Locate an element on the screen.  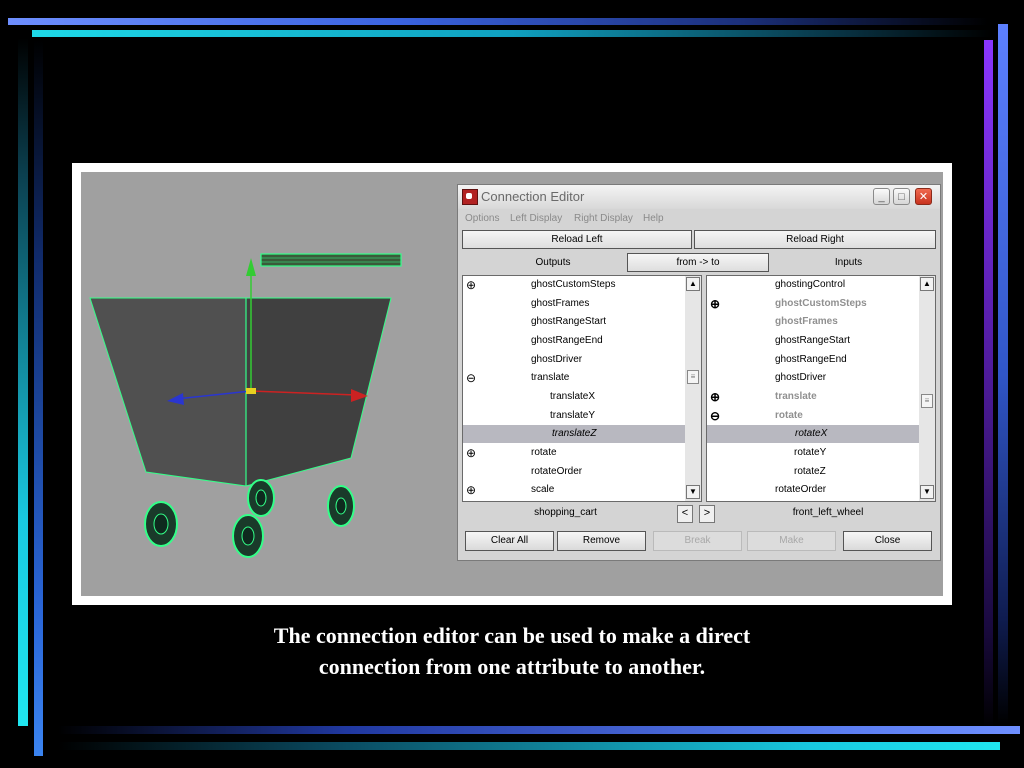
list-item: rotateZ is located at coordinates (813, 472).